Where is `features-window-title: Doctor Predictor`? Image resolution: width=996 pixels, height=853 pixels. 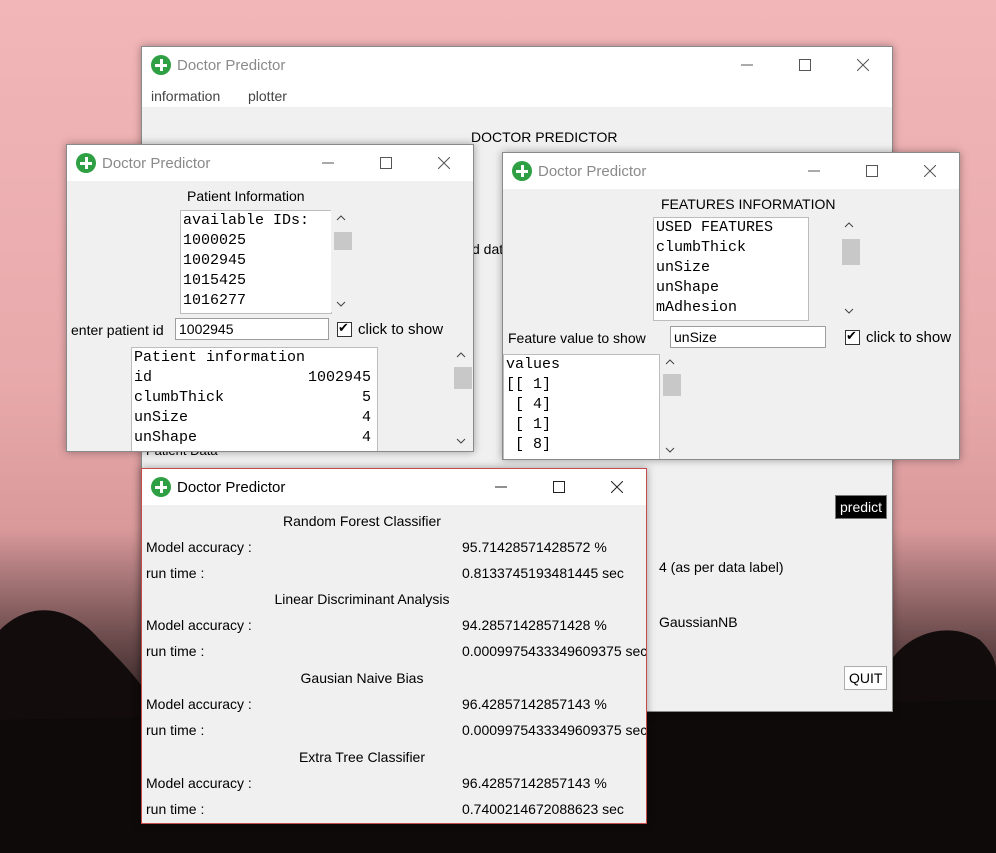
features-window-title: Doctor Predictor is located at coordinates (592, 171).